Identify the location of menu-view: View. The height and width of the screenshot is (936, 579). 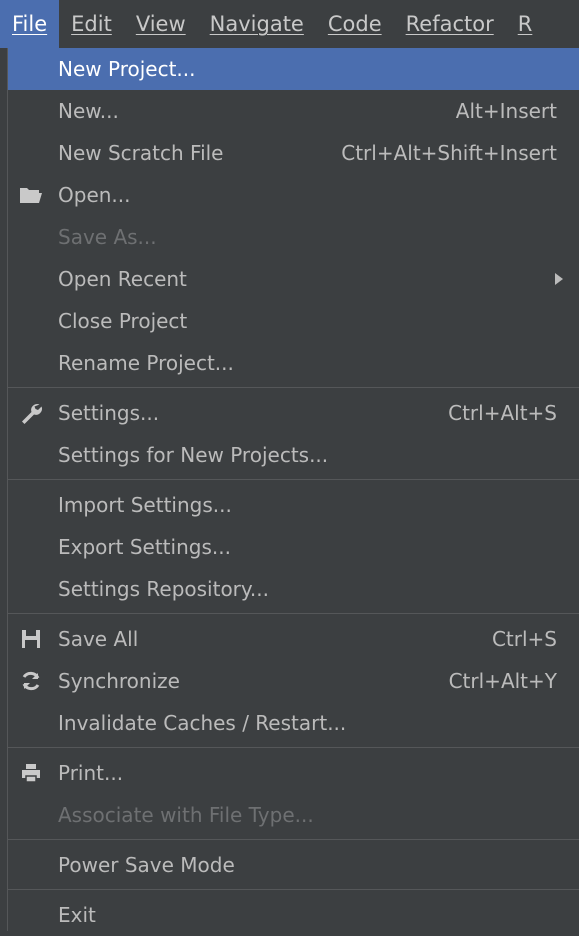
(161, 24).